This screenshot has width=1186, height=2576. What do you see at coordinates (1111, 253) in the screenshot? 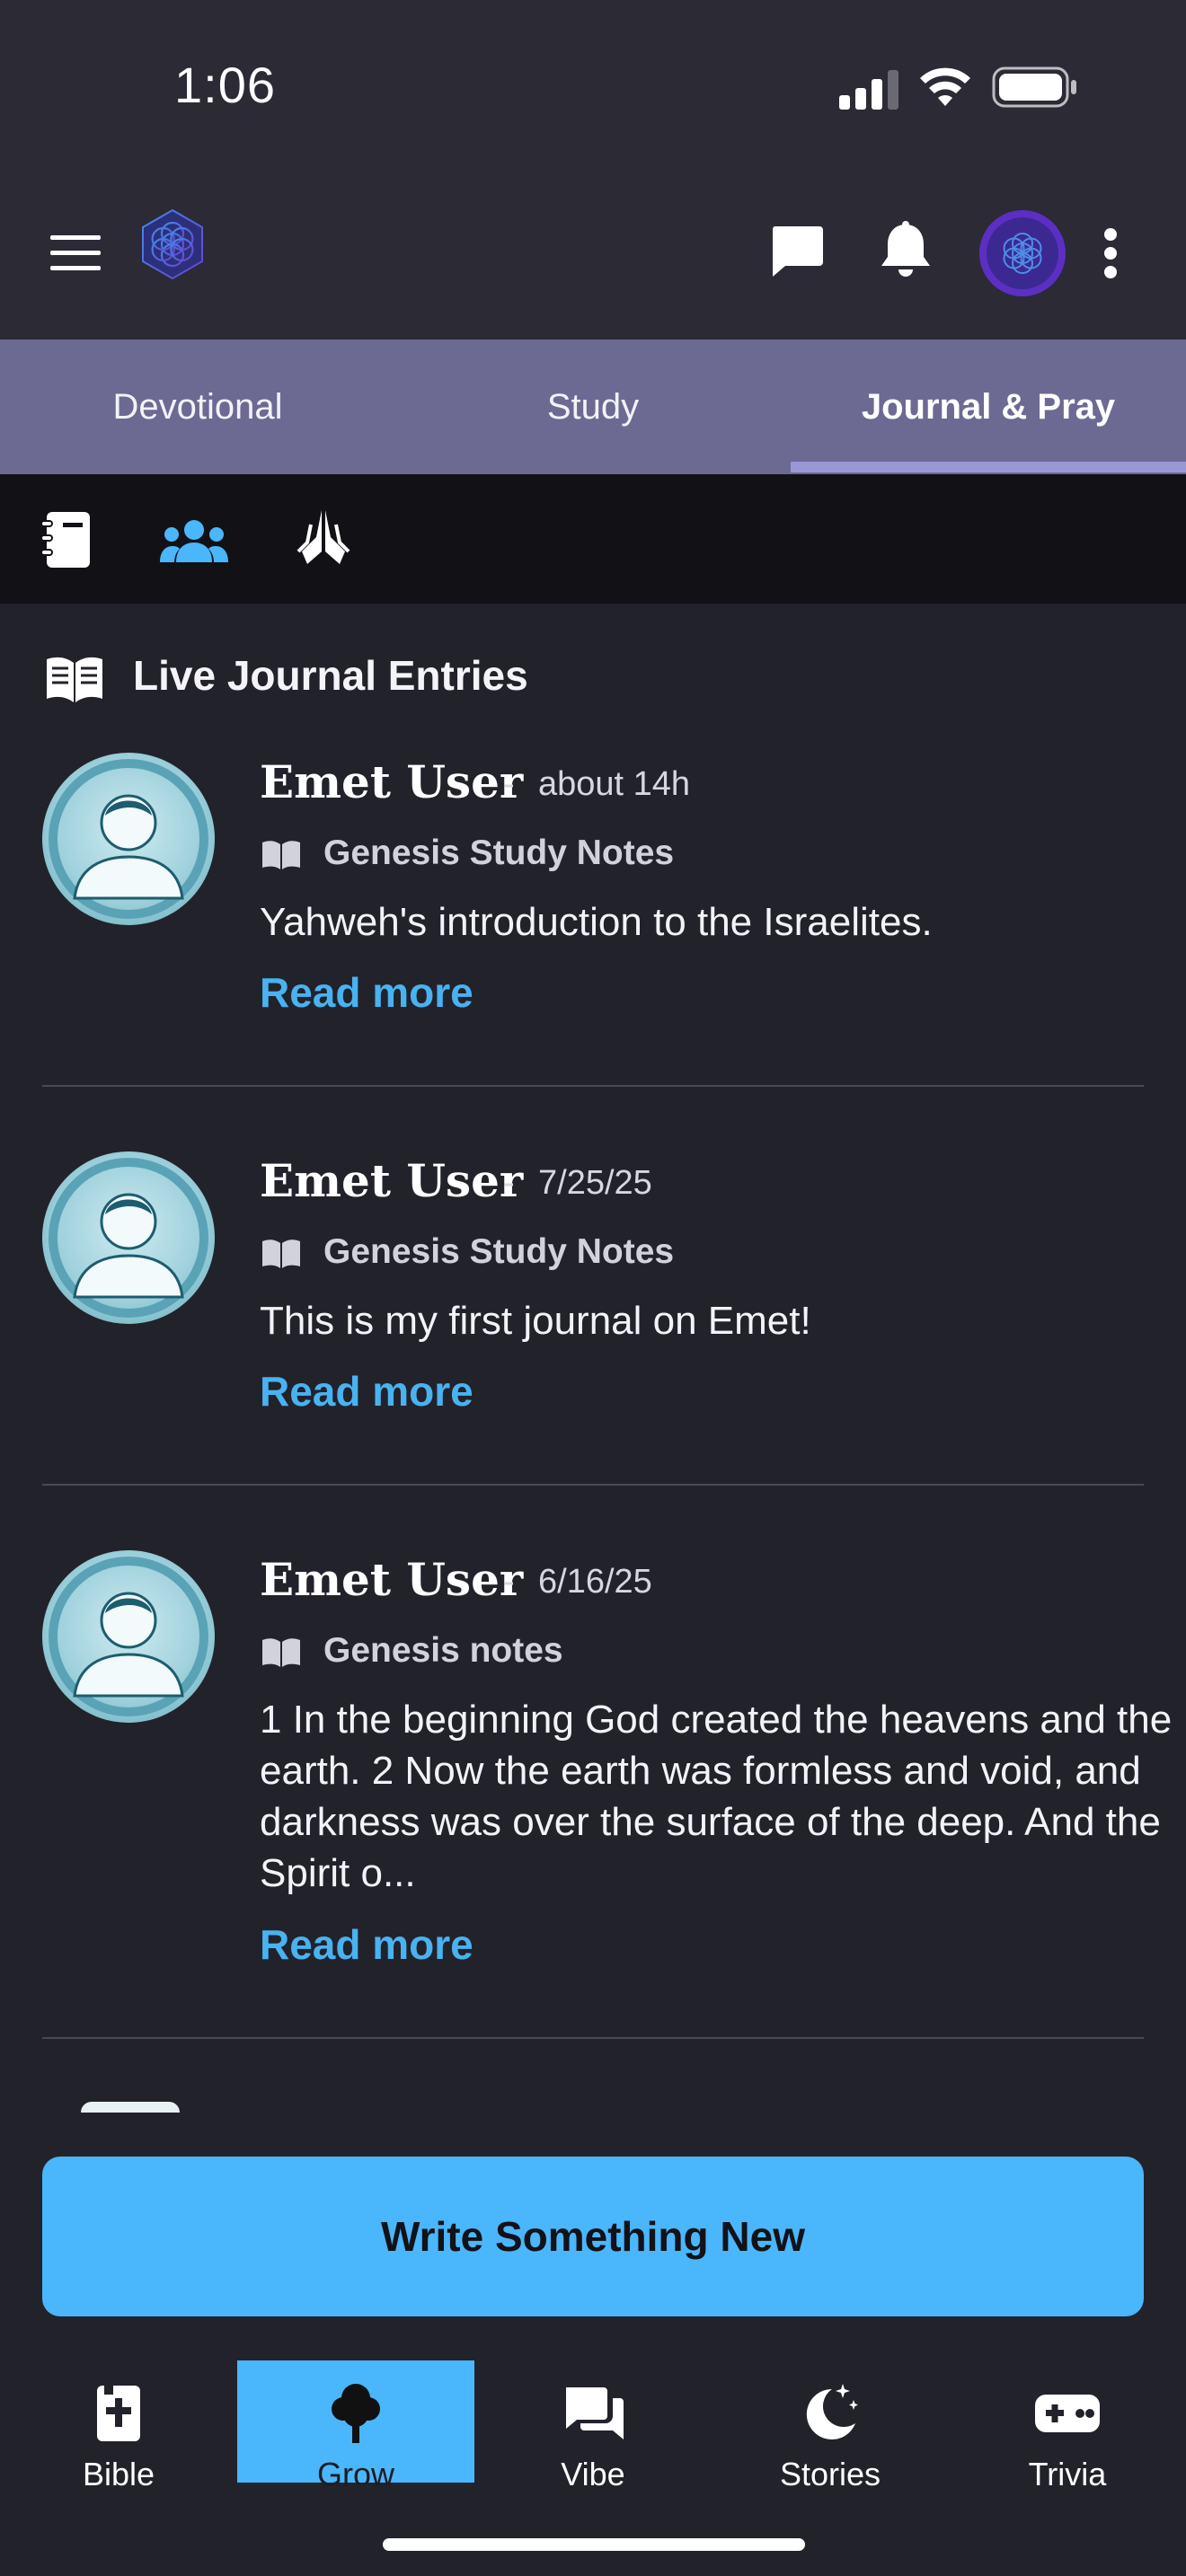
I see `vertical-dots-icon` at bounding box center [1111, 253].